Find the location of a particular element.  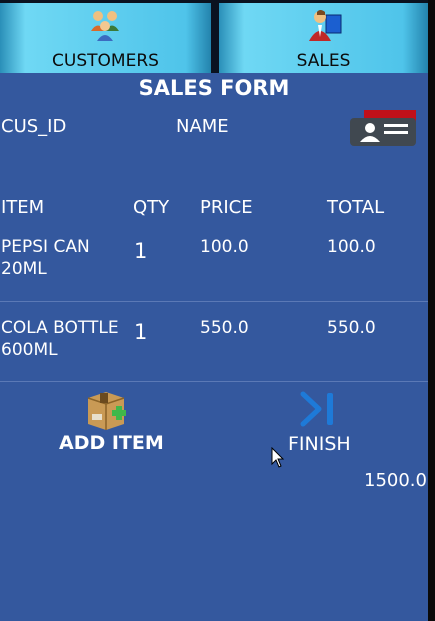

table-row: COLA BOTTLE 600ML 1 550.0 550.0 is located at coordinates (214, 357).